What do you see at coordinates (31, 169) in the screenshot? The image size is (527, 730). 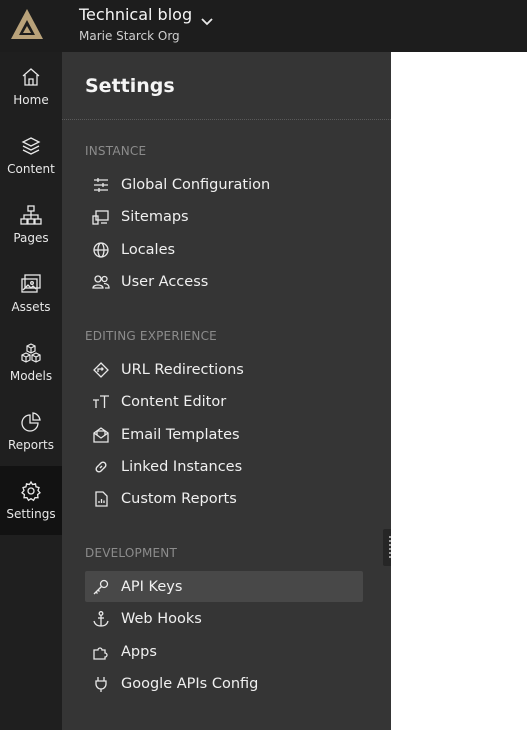 I see `rail-label-content: Content` at bounding box center [31, 169].